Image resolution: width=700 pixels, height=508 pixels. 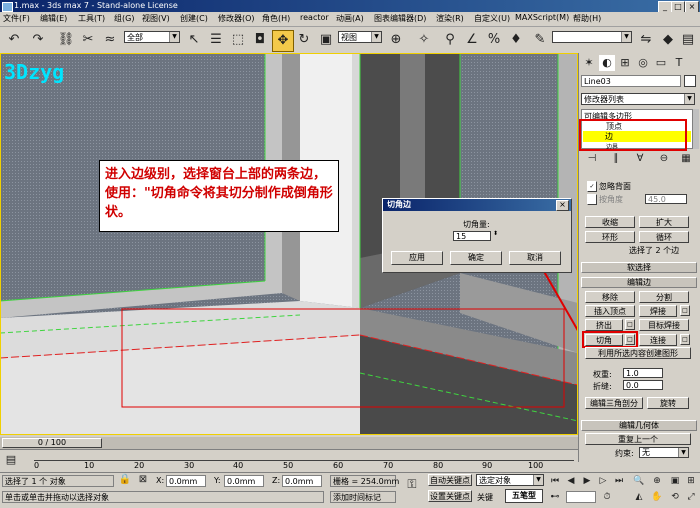 I want to click on extrude-settings-icon: □, so click(x=630, y=324).